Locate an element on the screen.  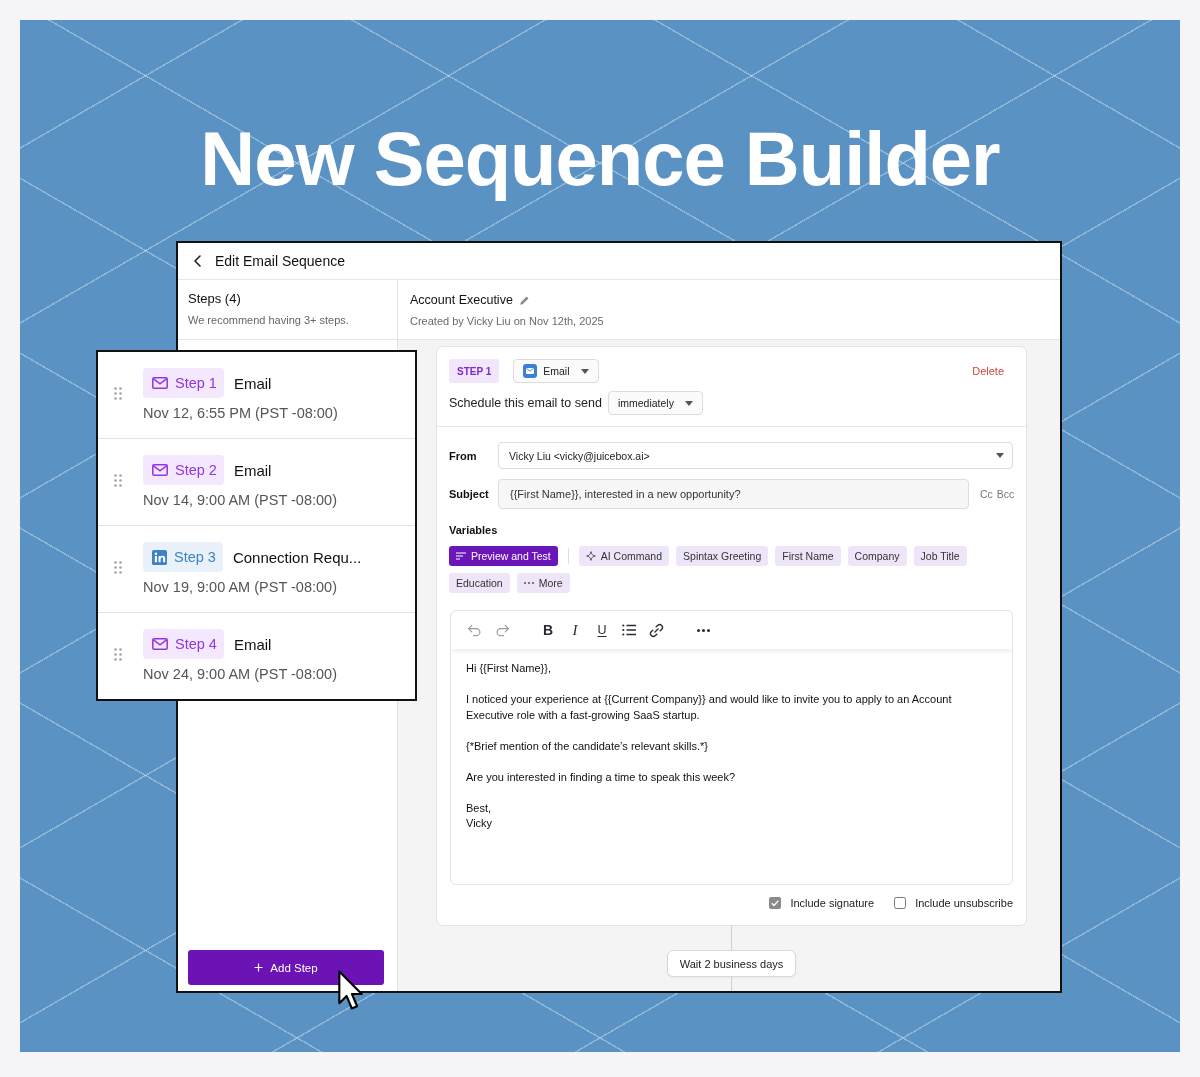
step-badge: Step 2 is located at coordinates (183, 470).